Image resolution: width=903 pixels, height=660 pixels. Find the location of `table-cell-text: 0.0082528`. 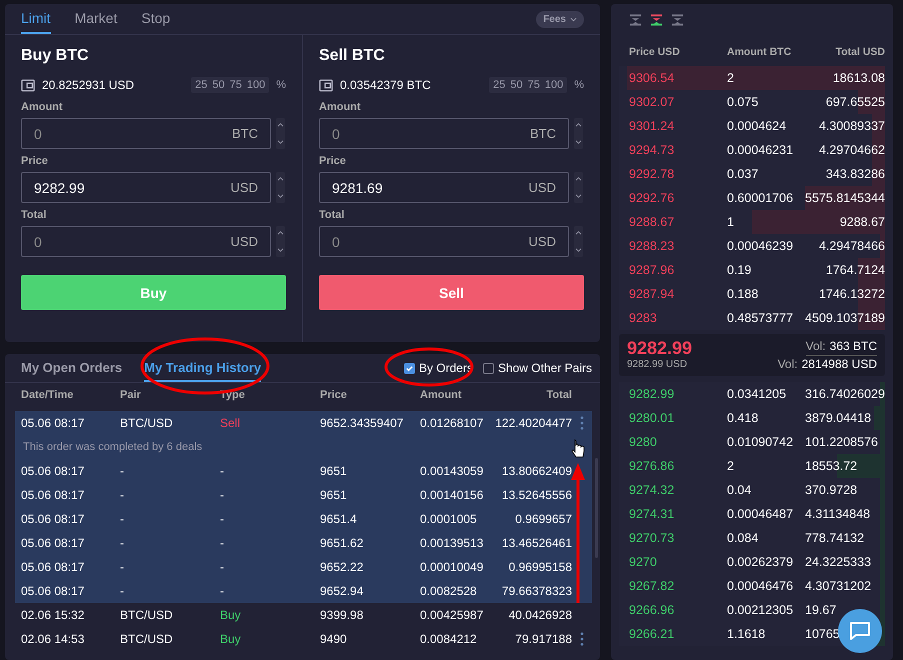

table-cell-text: 0.0082528 is located at coordinates (449, 591).